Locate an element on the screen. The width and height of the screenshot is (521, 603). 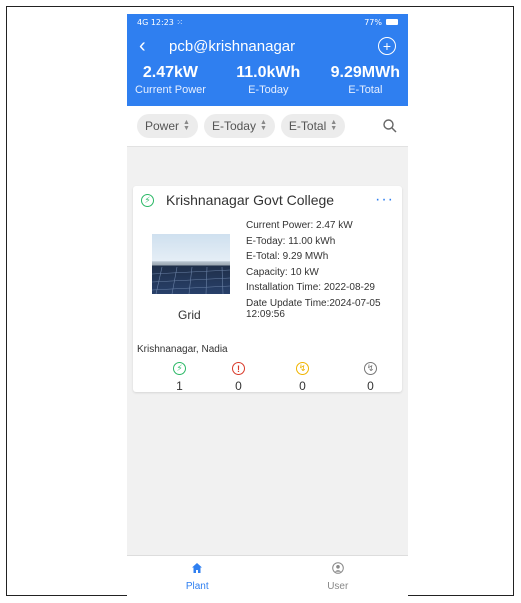
nav-plant: Plant is located at coordinates (197, 576).